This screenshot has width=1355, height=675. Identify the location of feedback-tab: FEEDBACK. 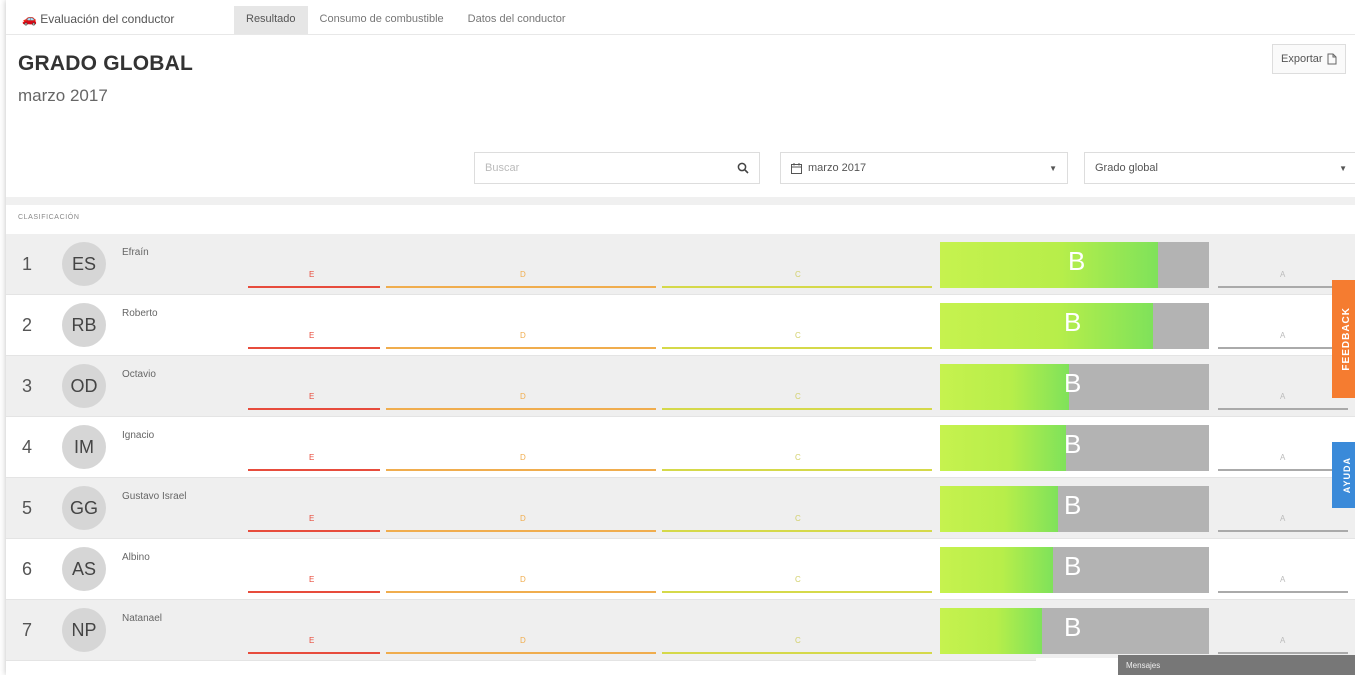
(1343, 339).